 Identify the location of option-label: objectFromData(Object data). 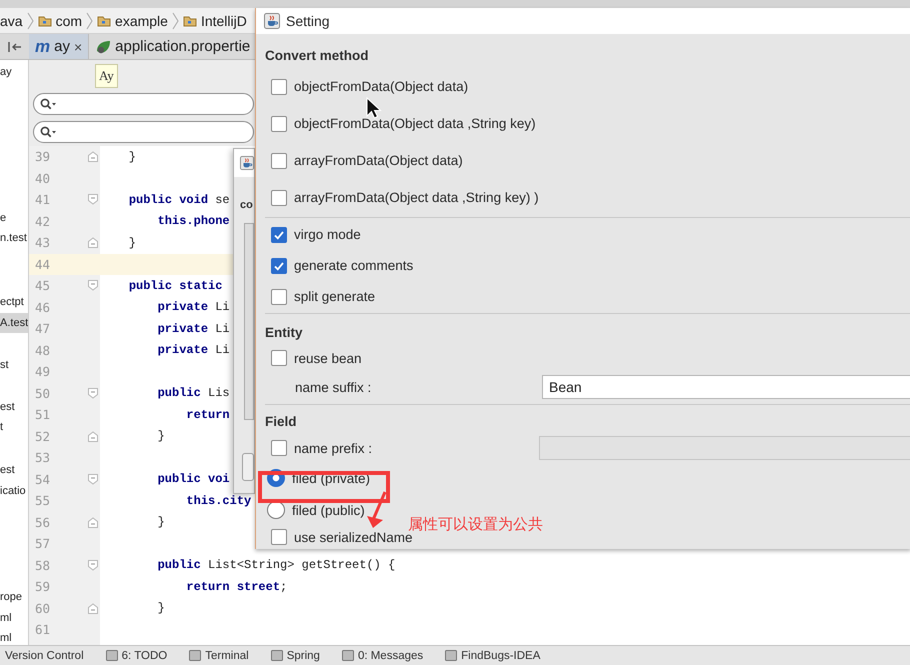
(381, 86).